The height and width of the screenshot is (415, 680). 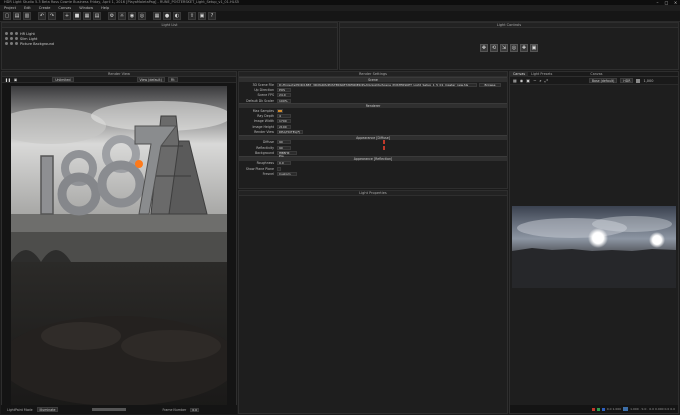 I want to click on canvas-title: Canvas, so click(x=596, y=74).